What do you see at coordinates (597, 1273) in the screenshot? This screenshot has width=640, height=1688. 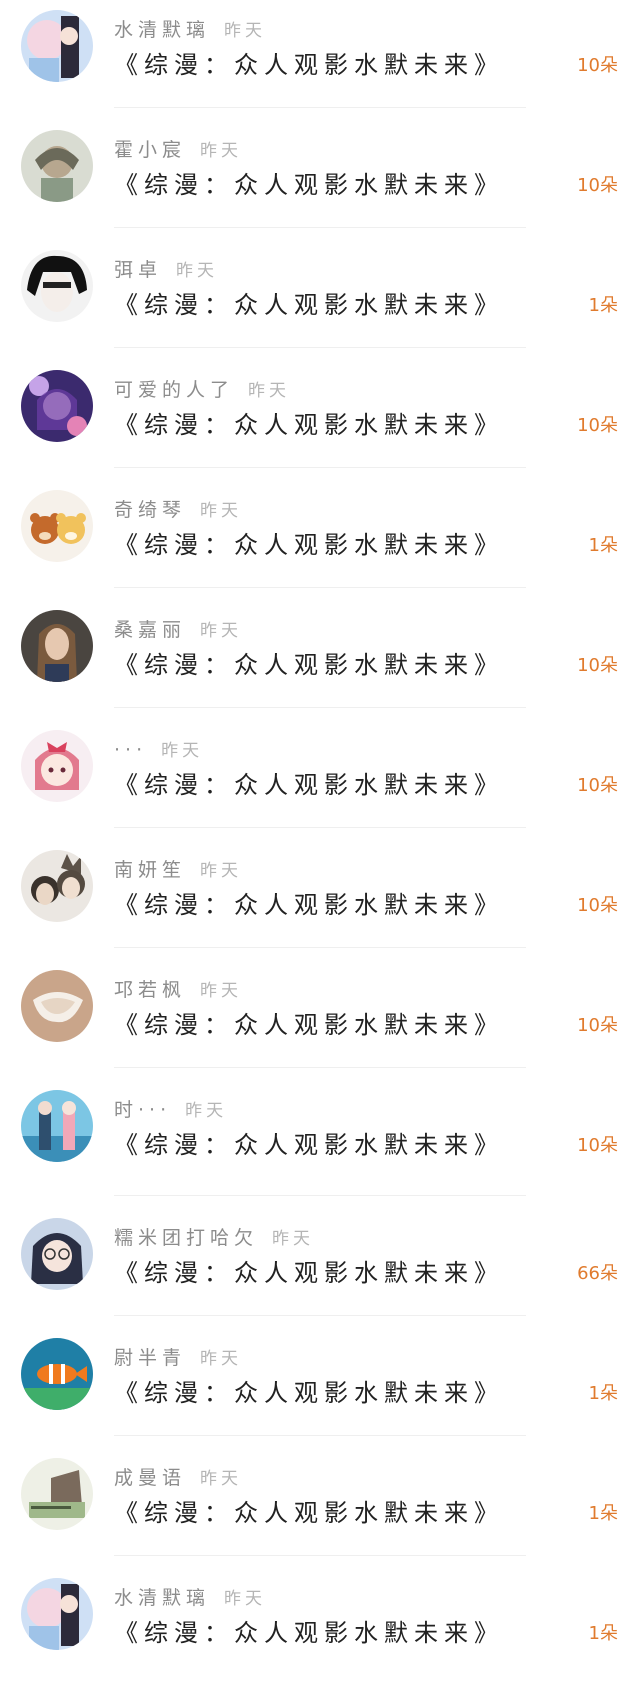 I see `gift-count: 66朵` at bounding box center [597, 1273].